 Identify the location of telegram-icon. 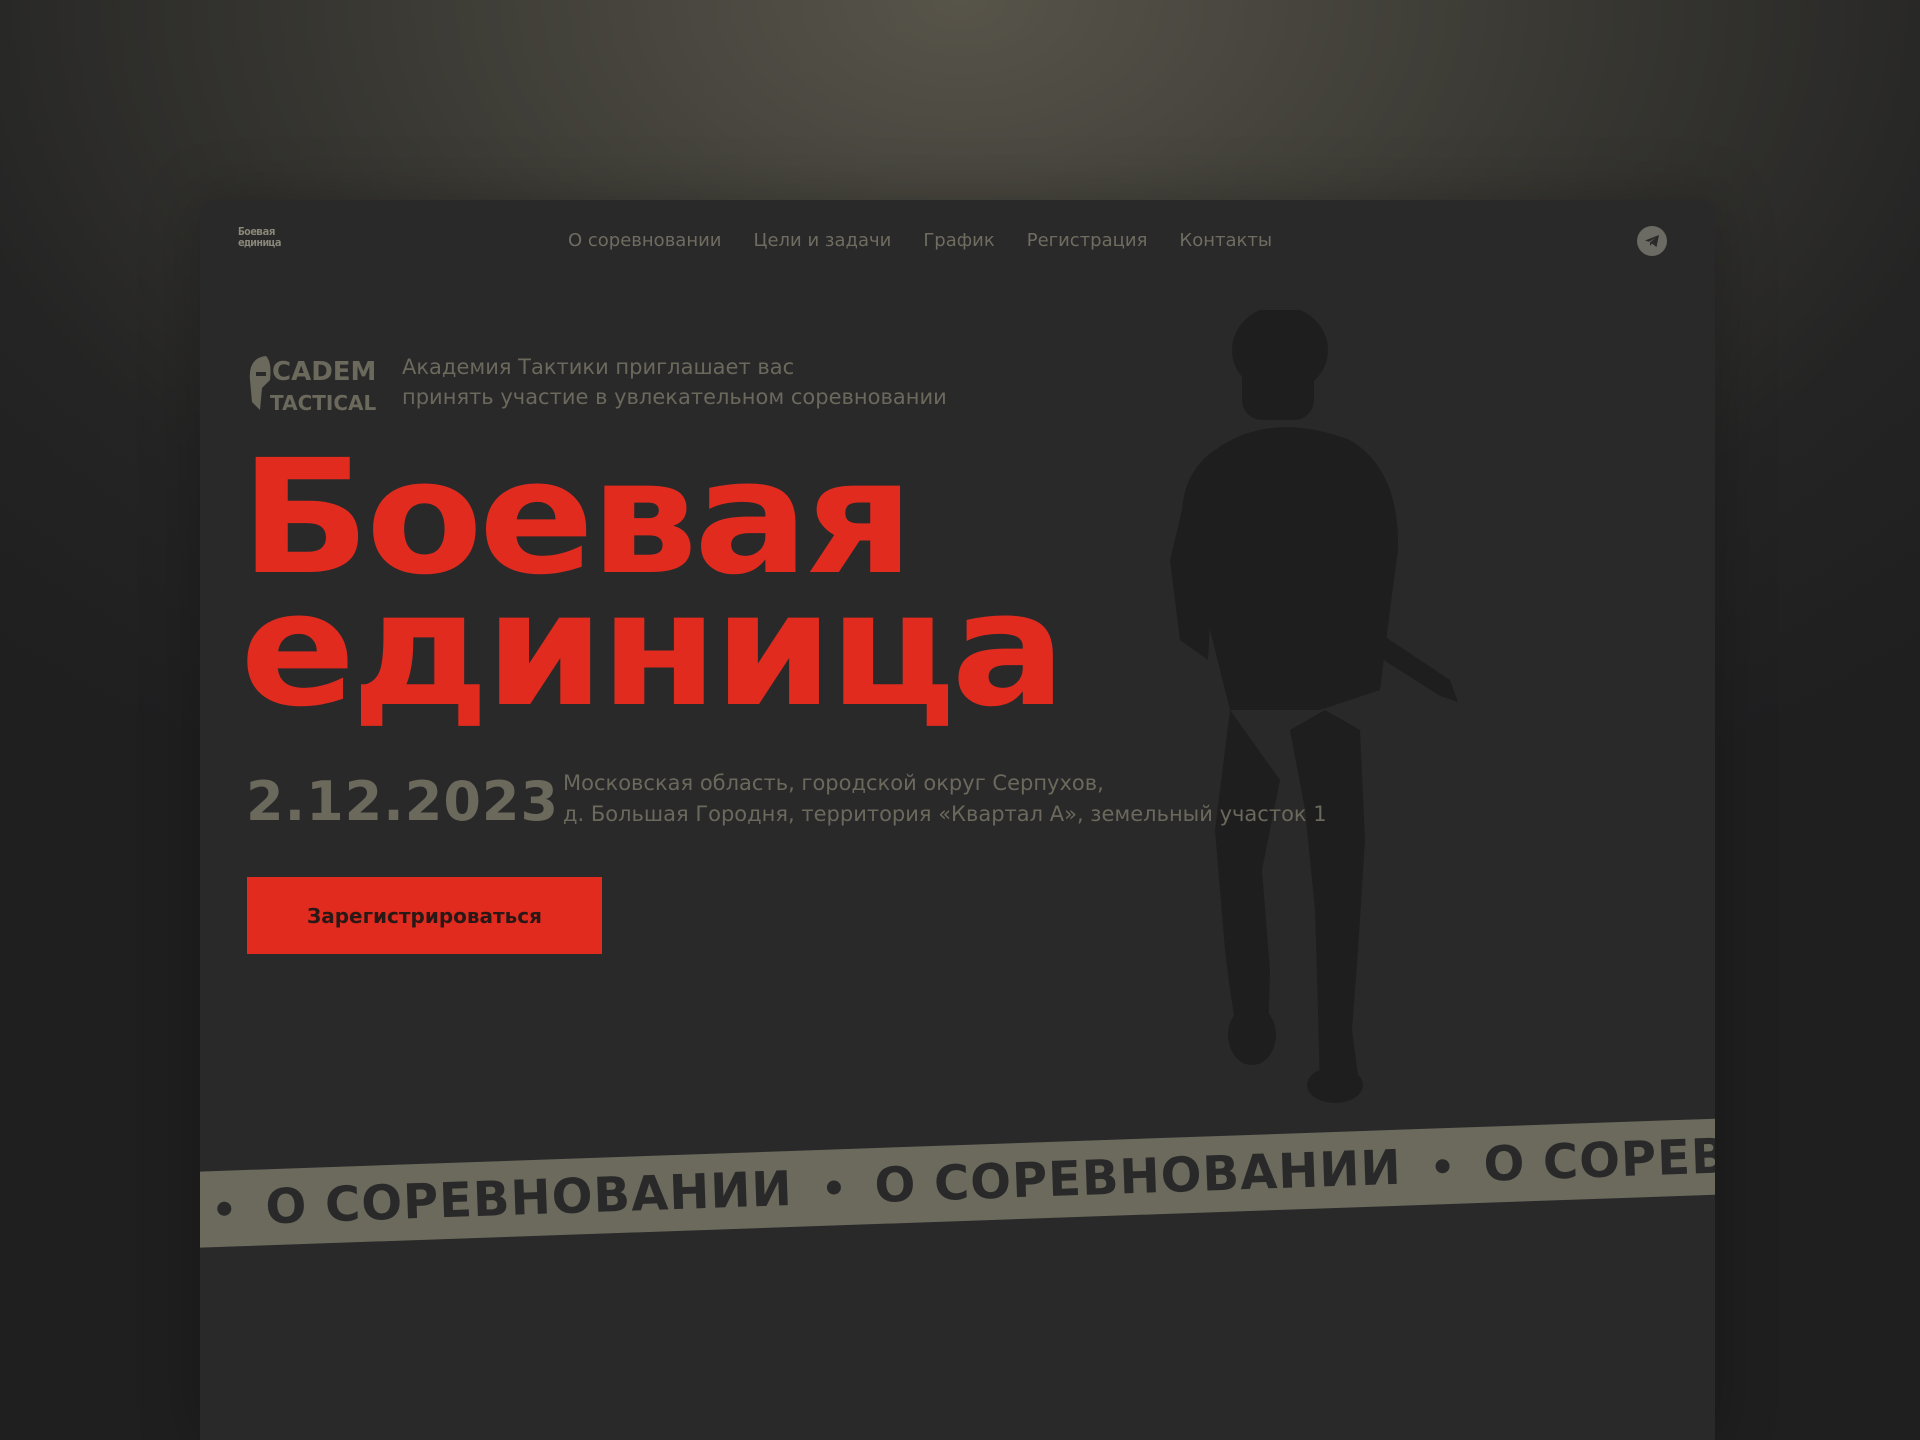
(1652, 241).